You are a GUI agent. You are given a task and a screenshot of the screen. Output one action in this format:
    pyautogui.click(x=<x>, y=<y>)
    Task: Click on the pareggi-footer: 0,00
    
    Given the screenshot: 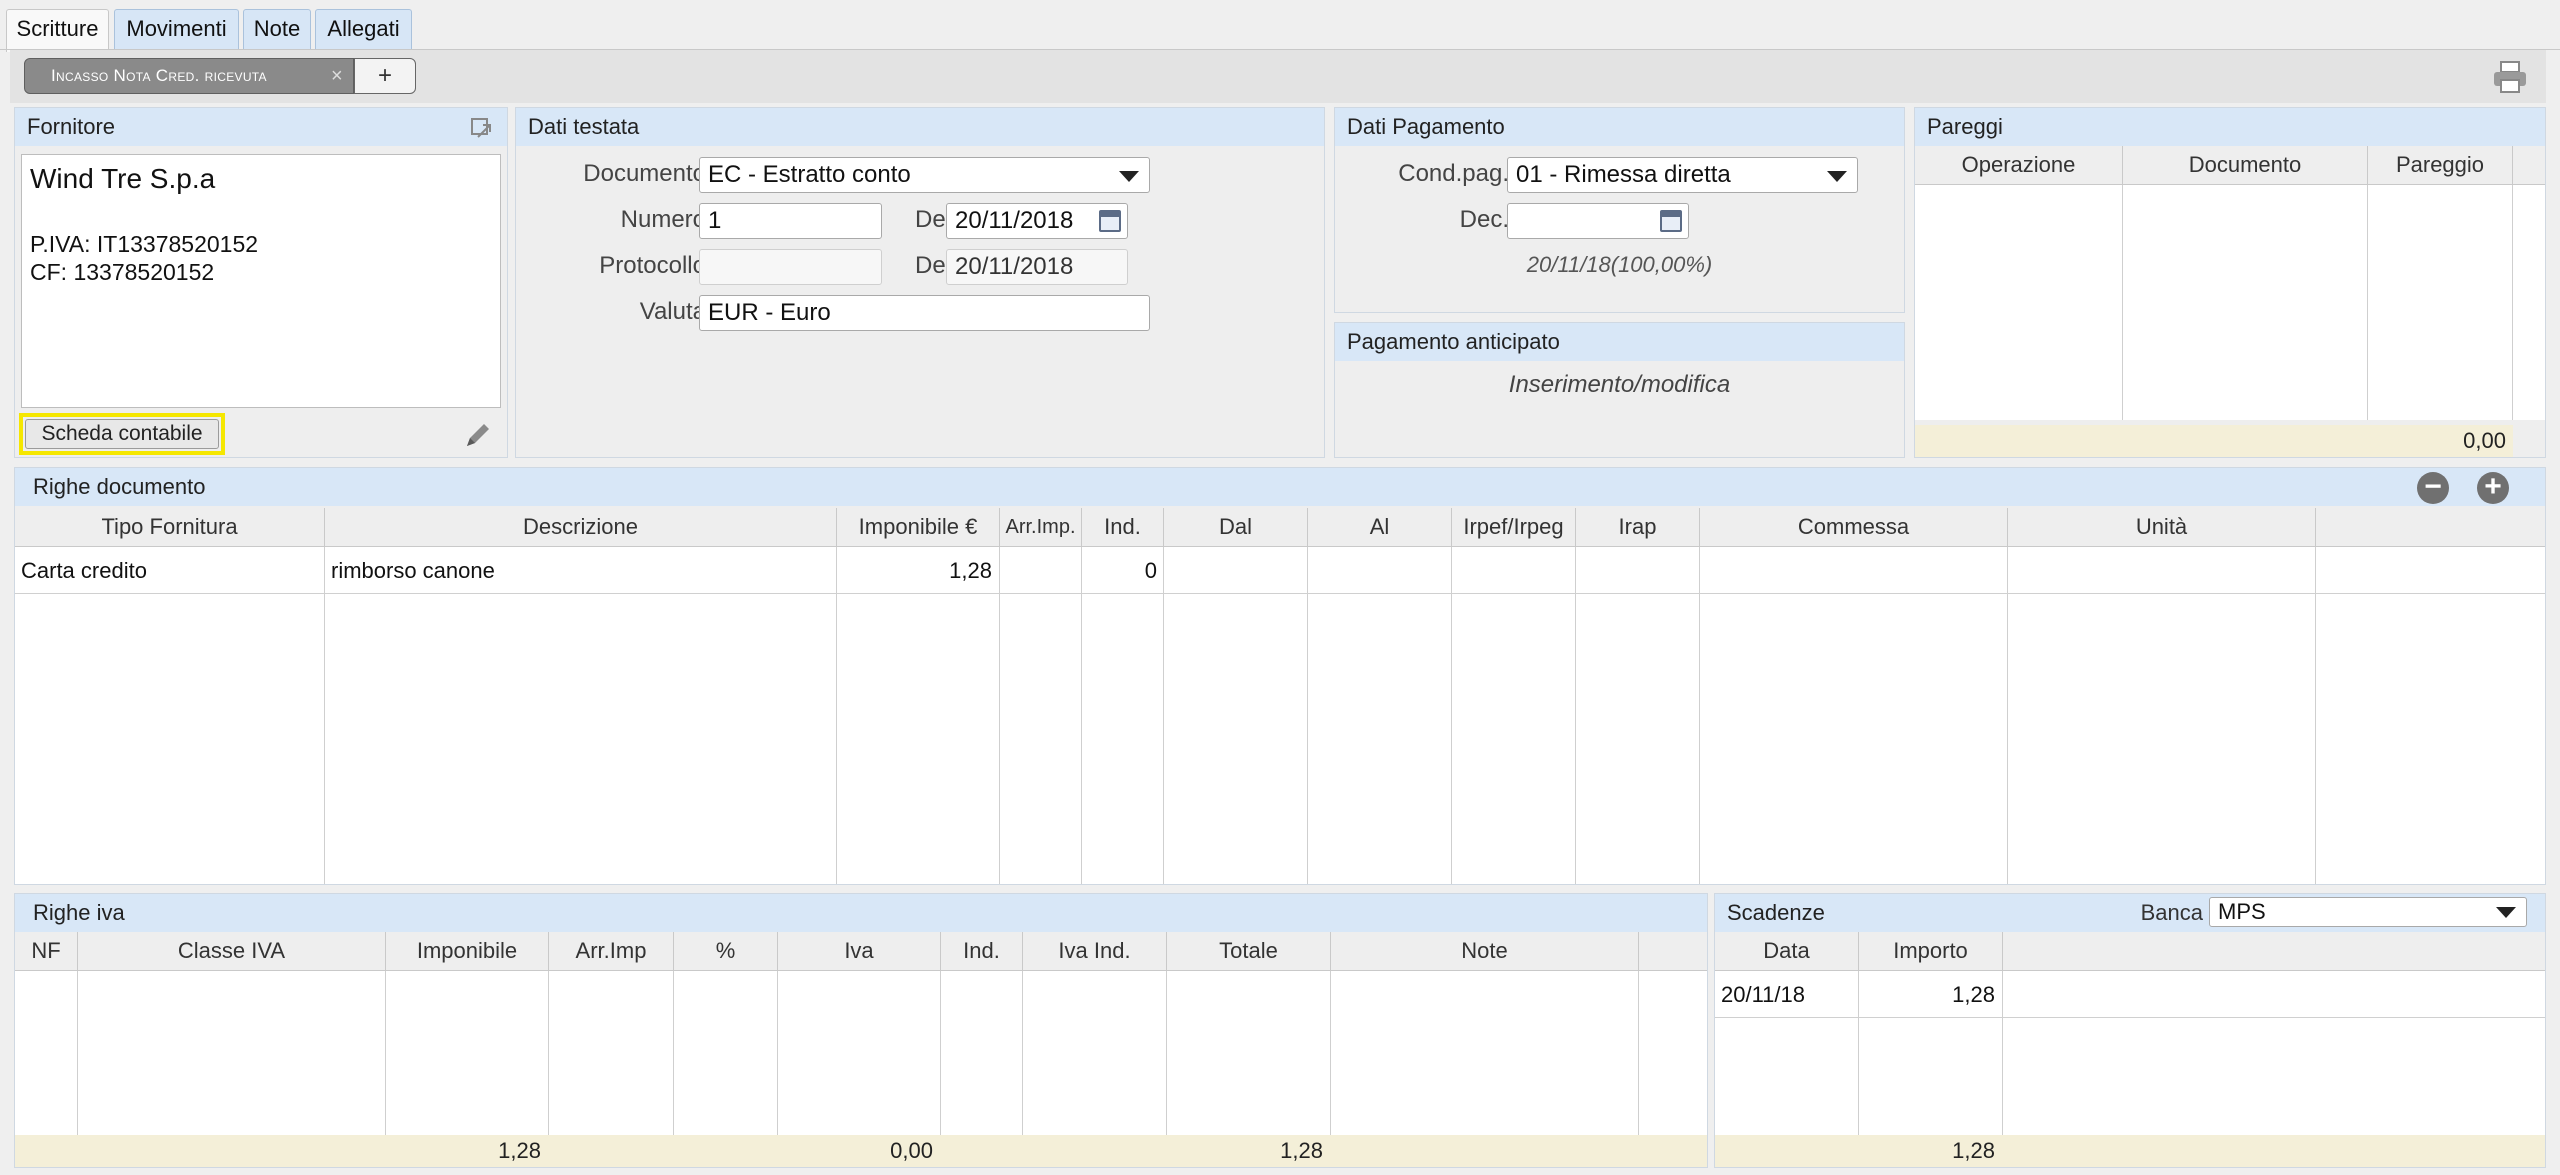 What is the action you would take?
    pyautogui.click(x=2214, y=441)
    